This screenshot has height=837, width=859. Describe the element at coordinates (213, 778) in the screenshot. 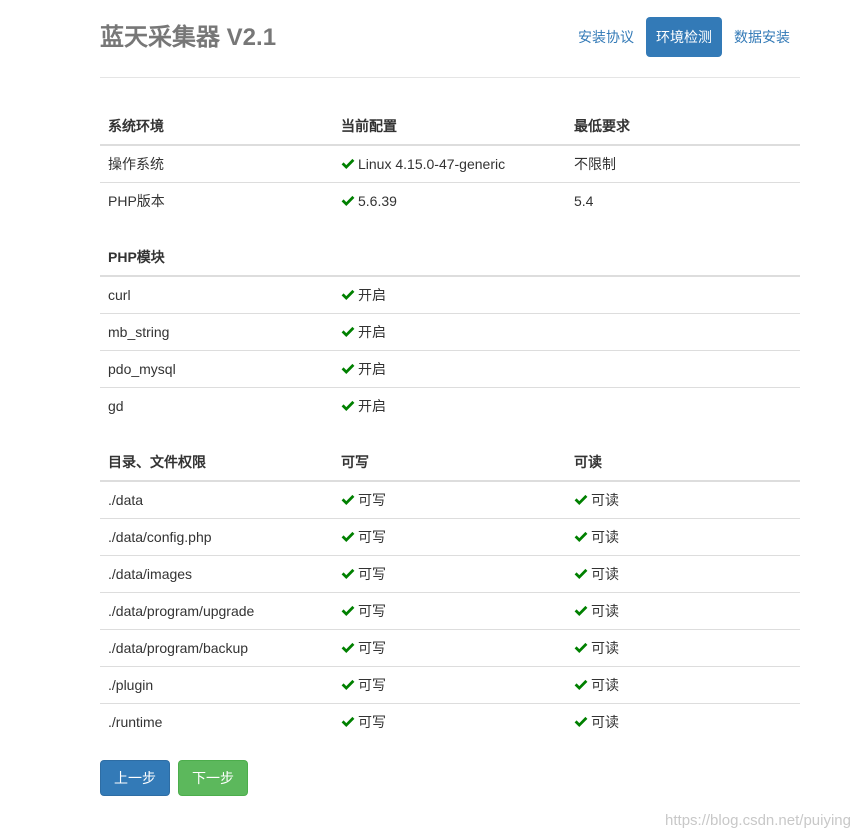

I see `next-step-button: 下一步` at that location.